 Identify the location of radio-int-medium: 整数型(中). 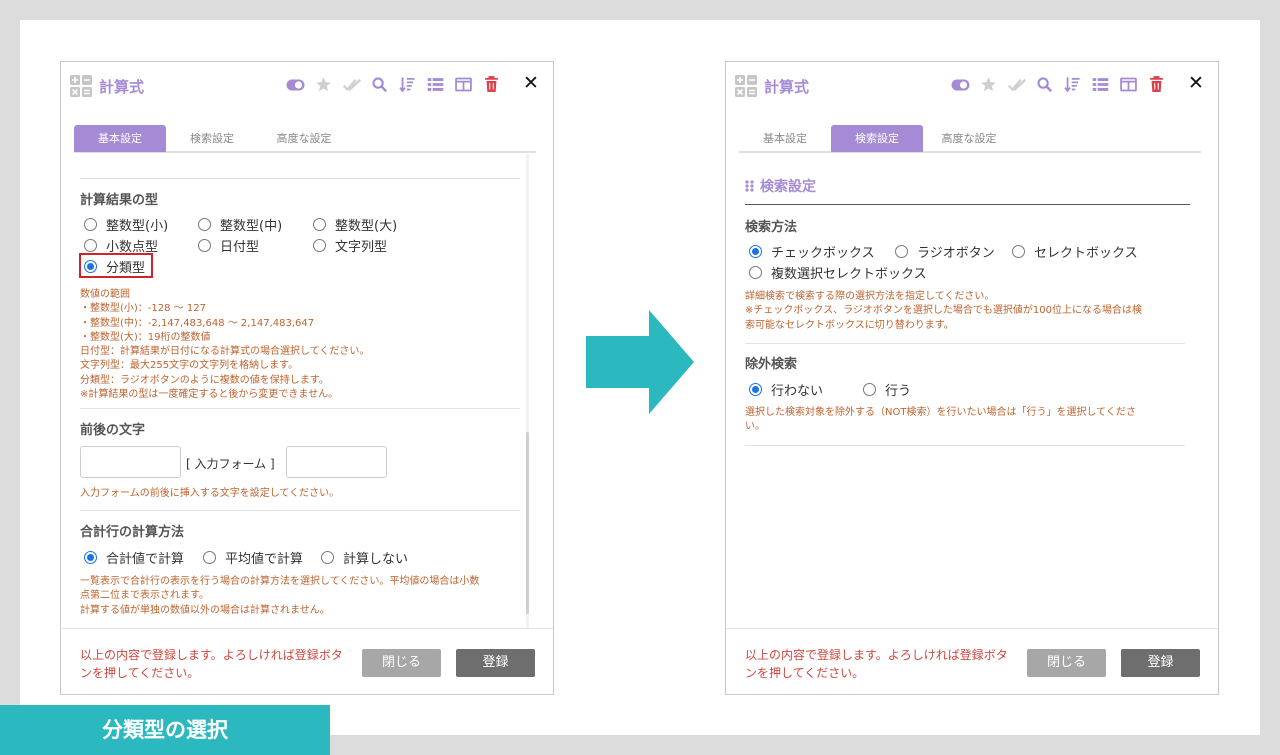
(240, 224).